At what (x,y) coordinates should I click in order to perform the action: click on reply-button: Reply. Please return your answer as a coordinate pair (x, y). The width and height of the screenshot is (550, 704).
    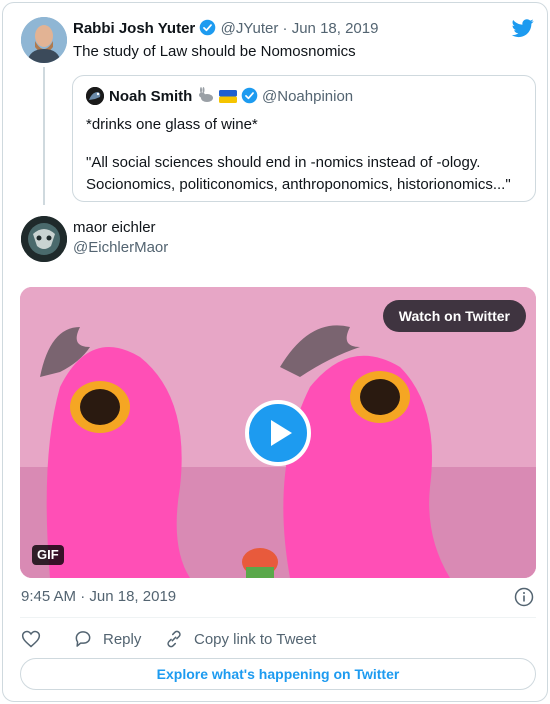
    Looking at the image, I should click on (107, 639).